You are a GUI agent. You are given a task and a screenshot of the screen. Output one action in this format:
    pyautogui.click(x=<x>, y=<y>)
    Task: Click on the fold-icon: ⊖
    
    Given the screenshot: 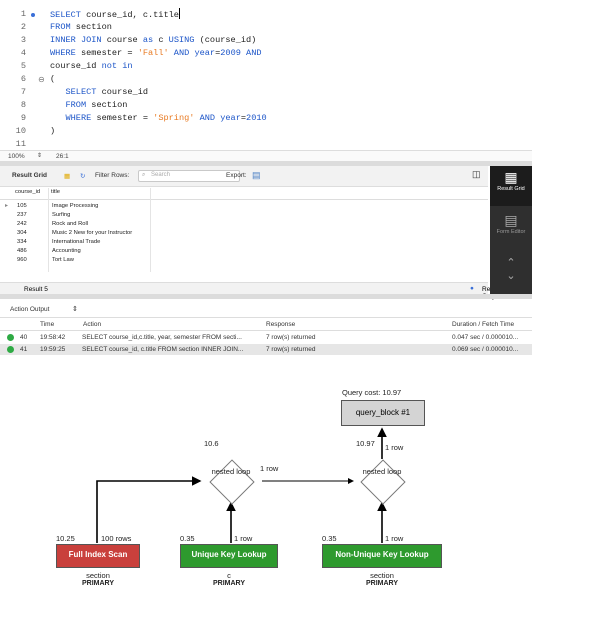 What is the action you would take?
    pyautogui.click(x=41, y=79)
    